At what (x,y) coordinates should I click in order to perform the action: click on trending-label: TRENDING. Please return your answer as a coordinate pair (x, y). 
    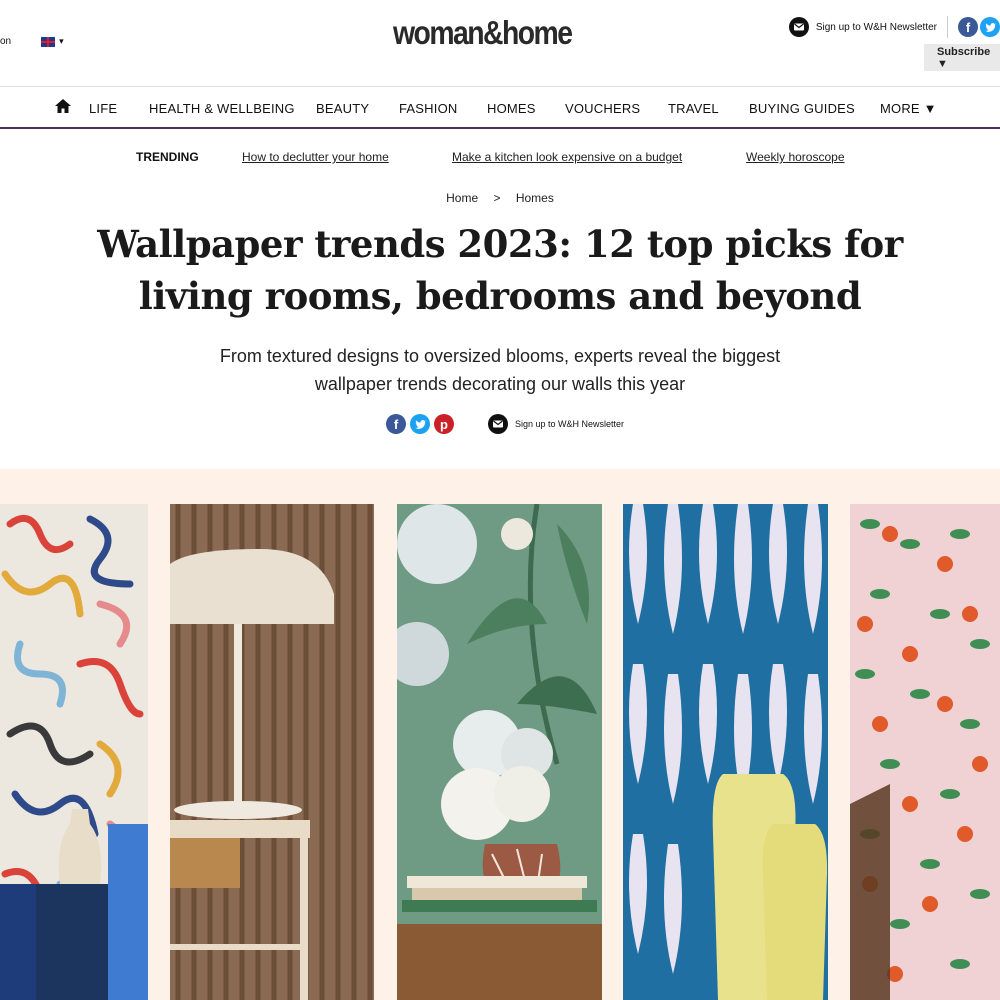
    Looking at the image, I should click on (167, 157).